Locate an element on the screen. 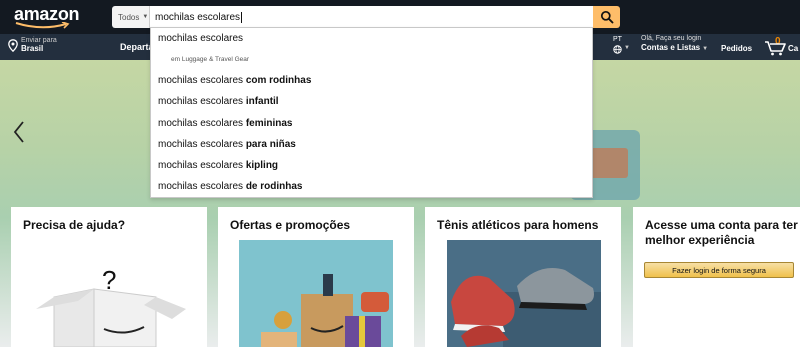 The height and width of the screenshot is (347, 800). suggestion-suffix: de rodinhas is located at coordinates (274, 186).